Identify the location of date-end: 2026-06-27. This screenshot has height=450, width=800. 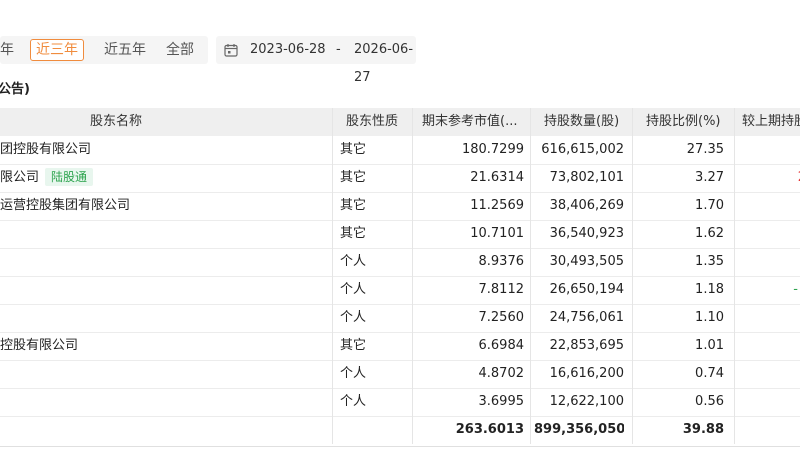
(385, 64).